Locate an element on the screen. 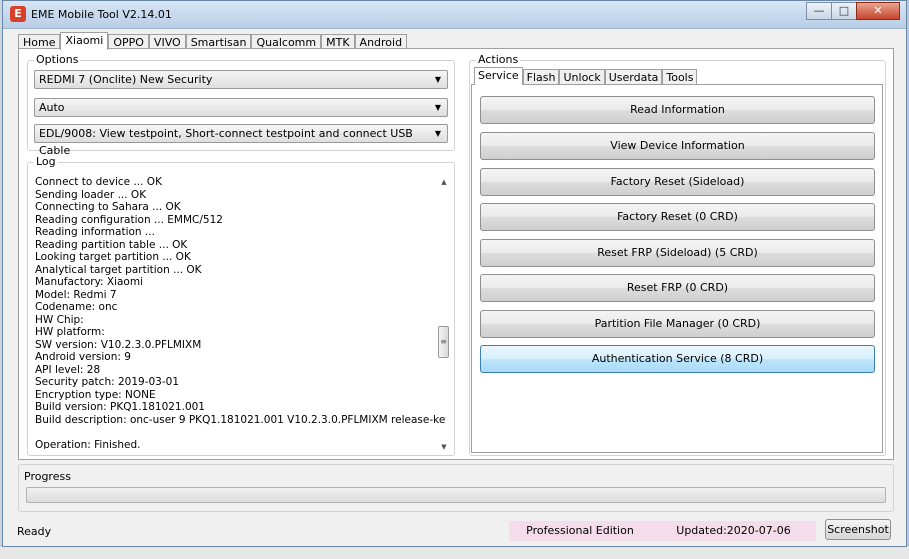  progress-group: Progress is located at coordinates (456, 488).